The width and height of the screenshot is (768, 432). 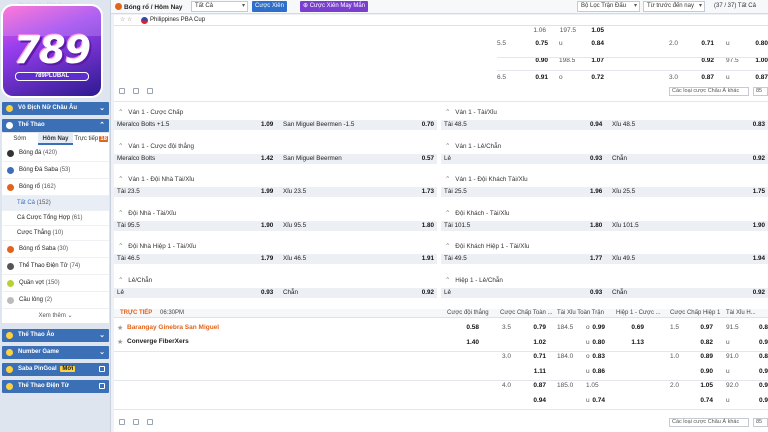 I want to click on live-tv-icon, so click(x=150, y=422).